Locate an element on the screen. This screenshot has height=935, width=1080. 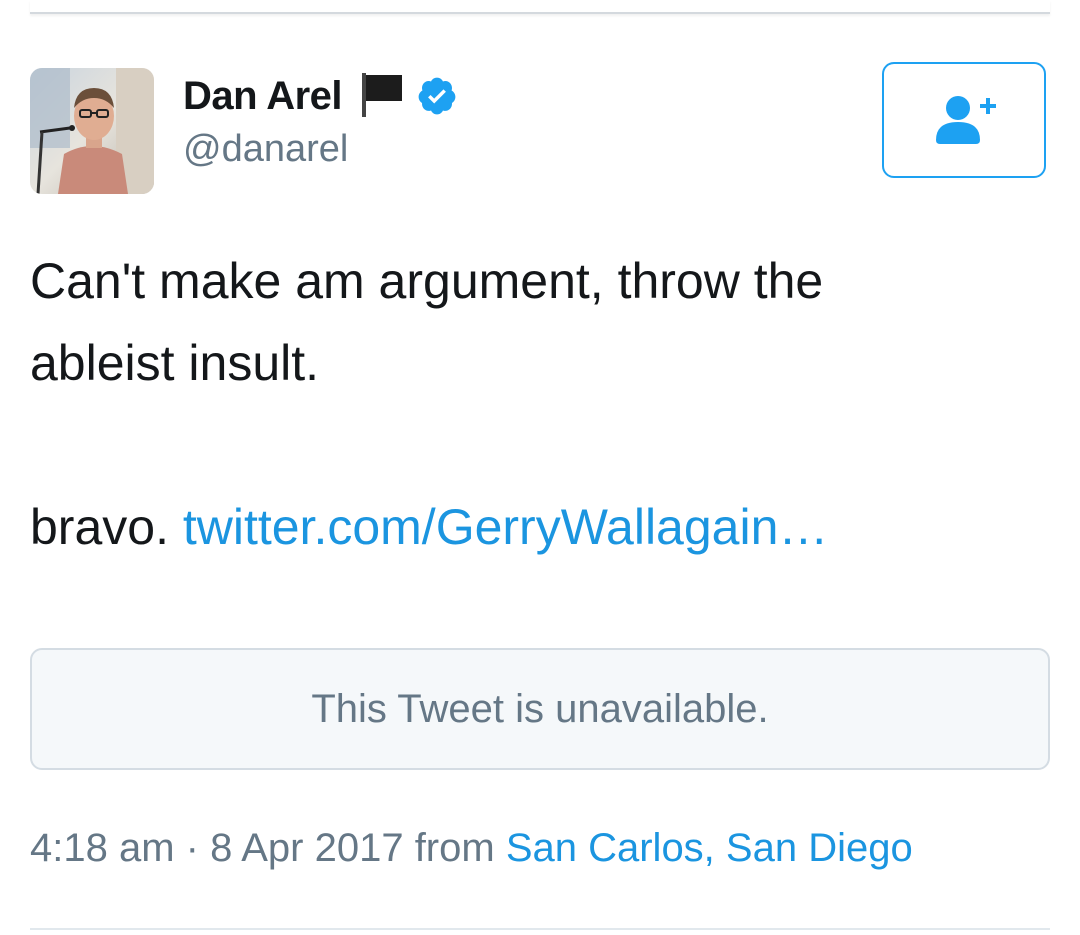
tweet-location-link: San Carlos, San Diego is located at coordinates (709, 848).